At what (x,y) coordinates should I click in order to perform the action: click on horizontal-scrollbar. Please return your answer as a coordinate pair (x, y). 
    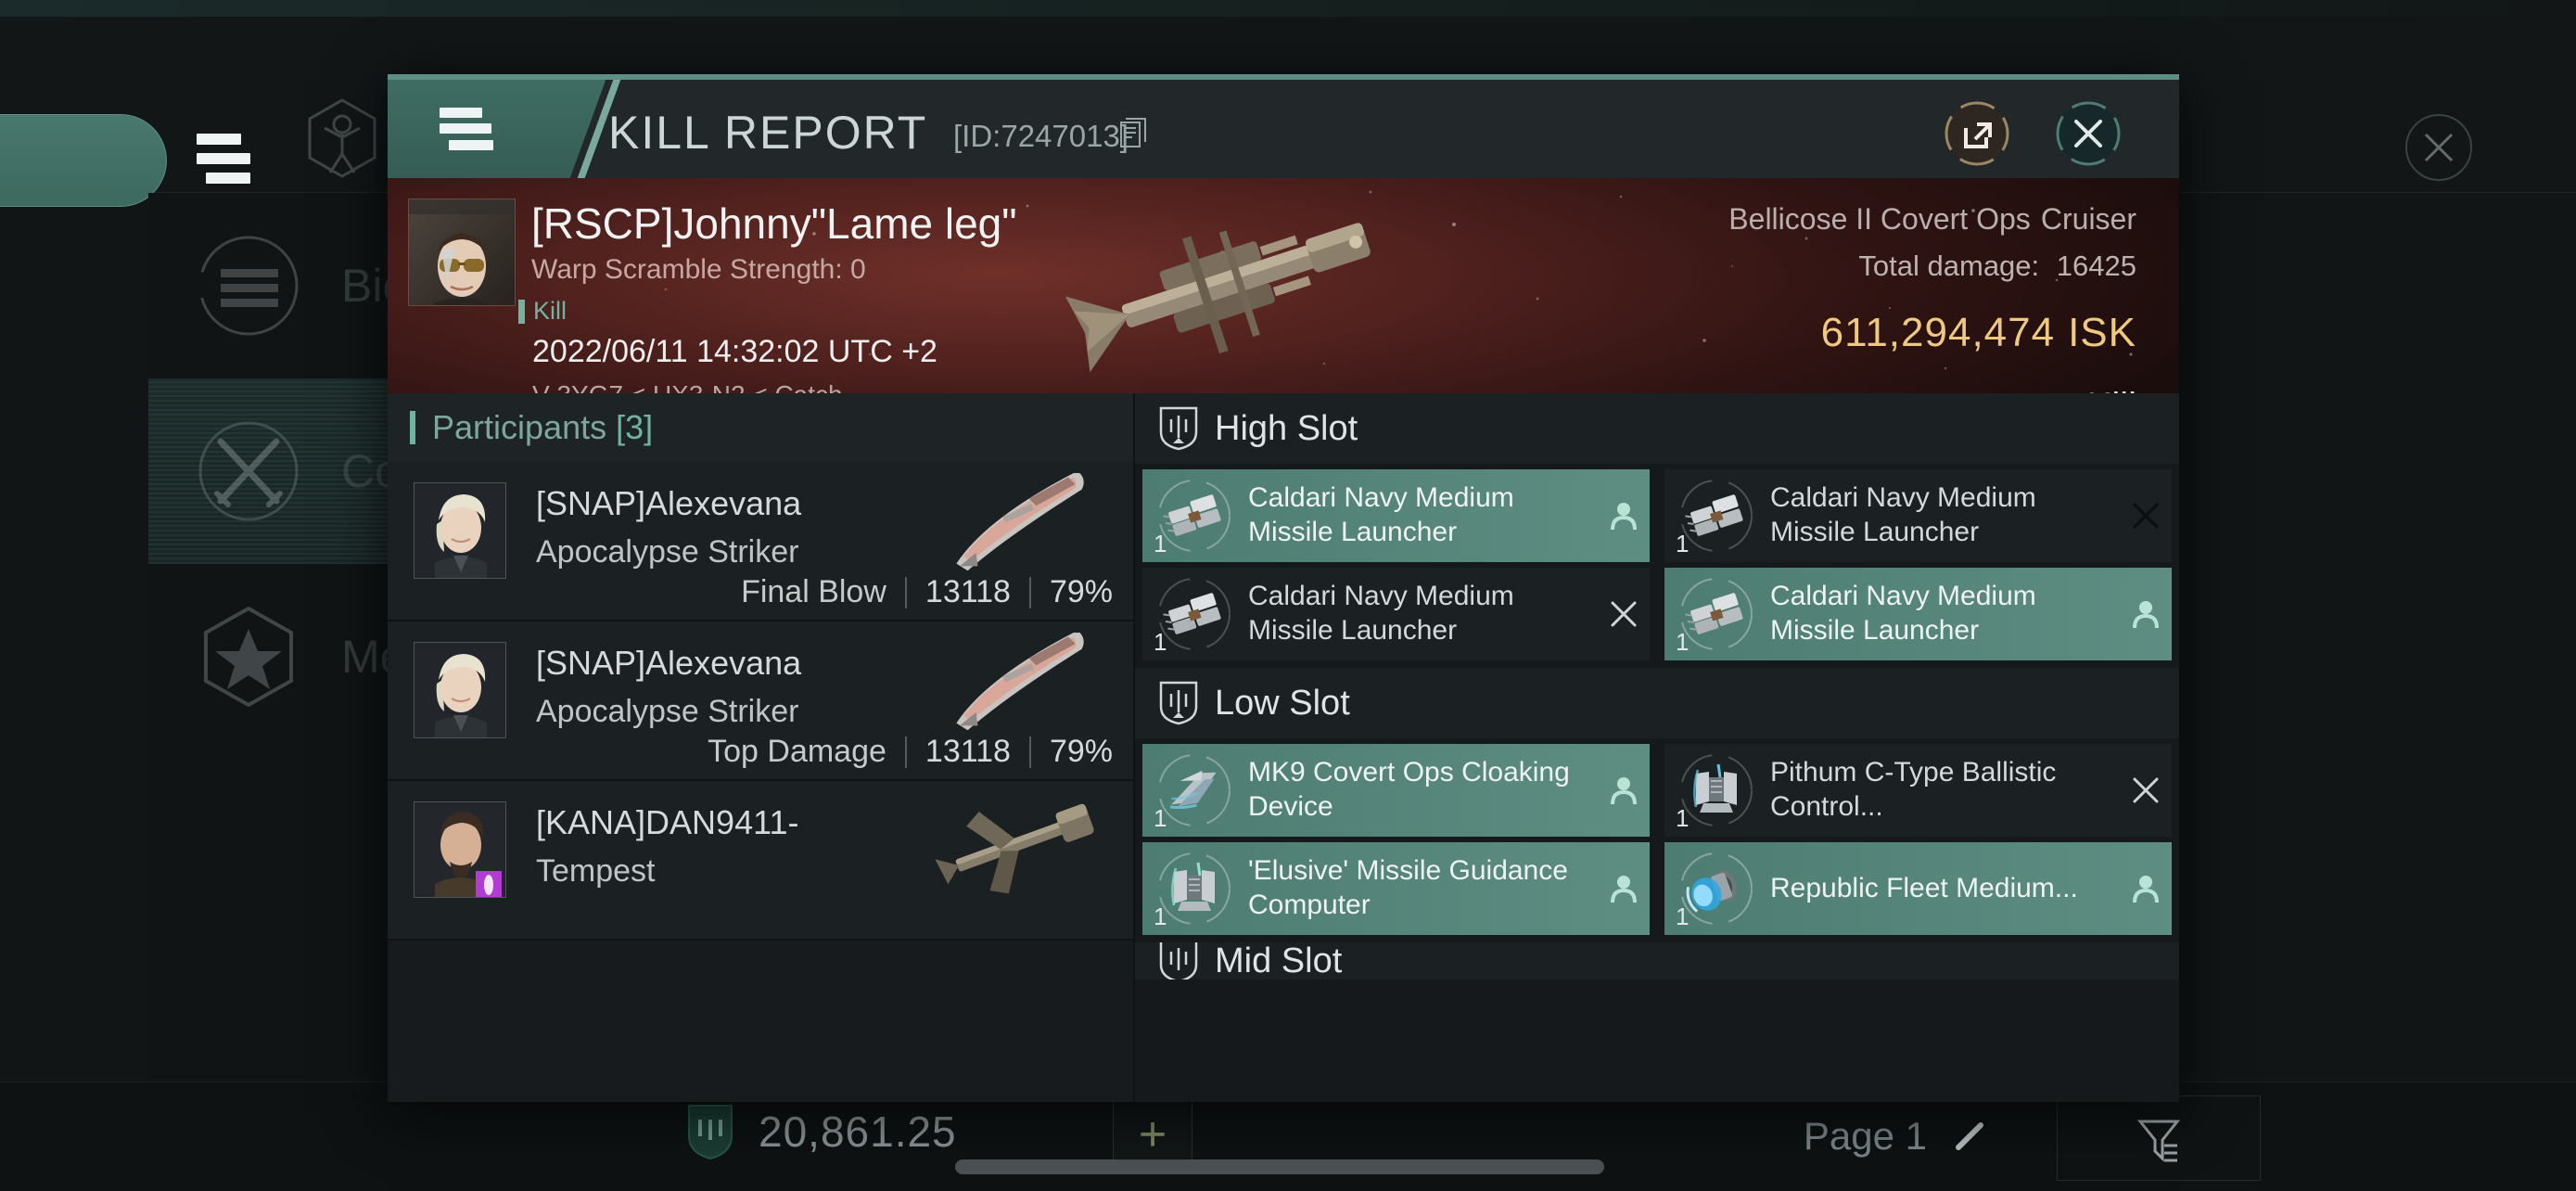
    Looking at the image, I should click on (1279, 1166).